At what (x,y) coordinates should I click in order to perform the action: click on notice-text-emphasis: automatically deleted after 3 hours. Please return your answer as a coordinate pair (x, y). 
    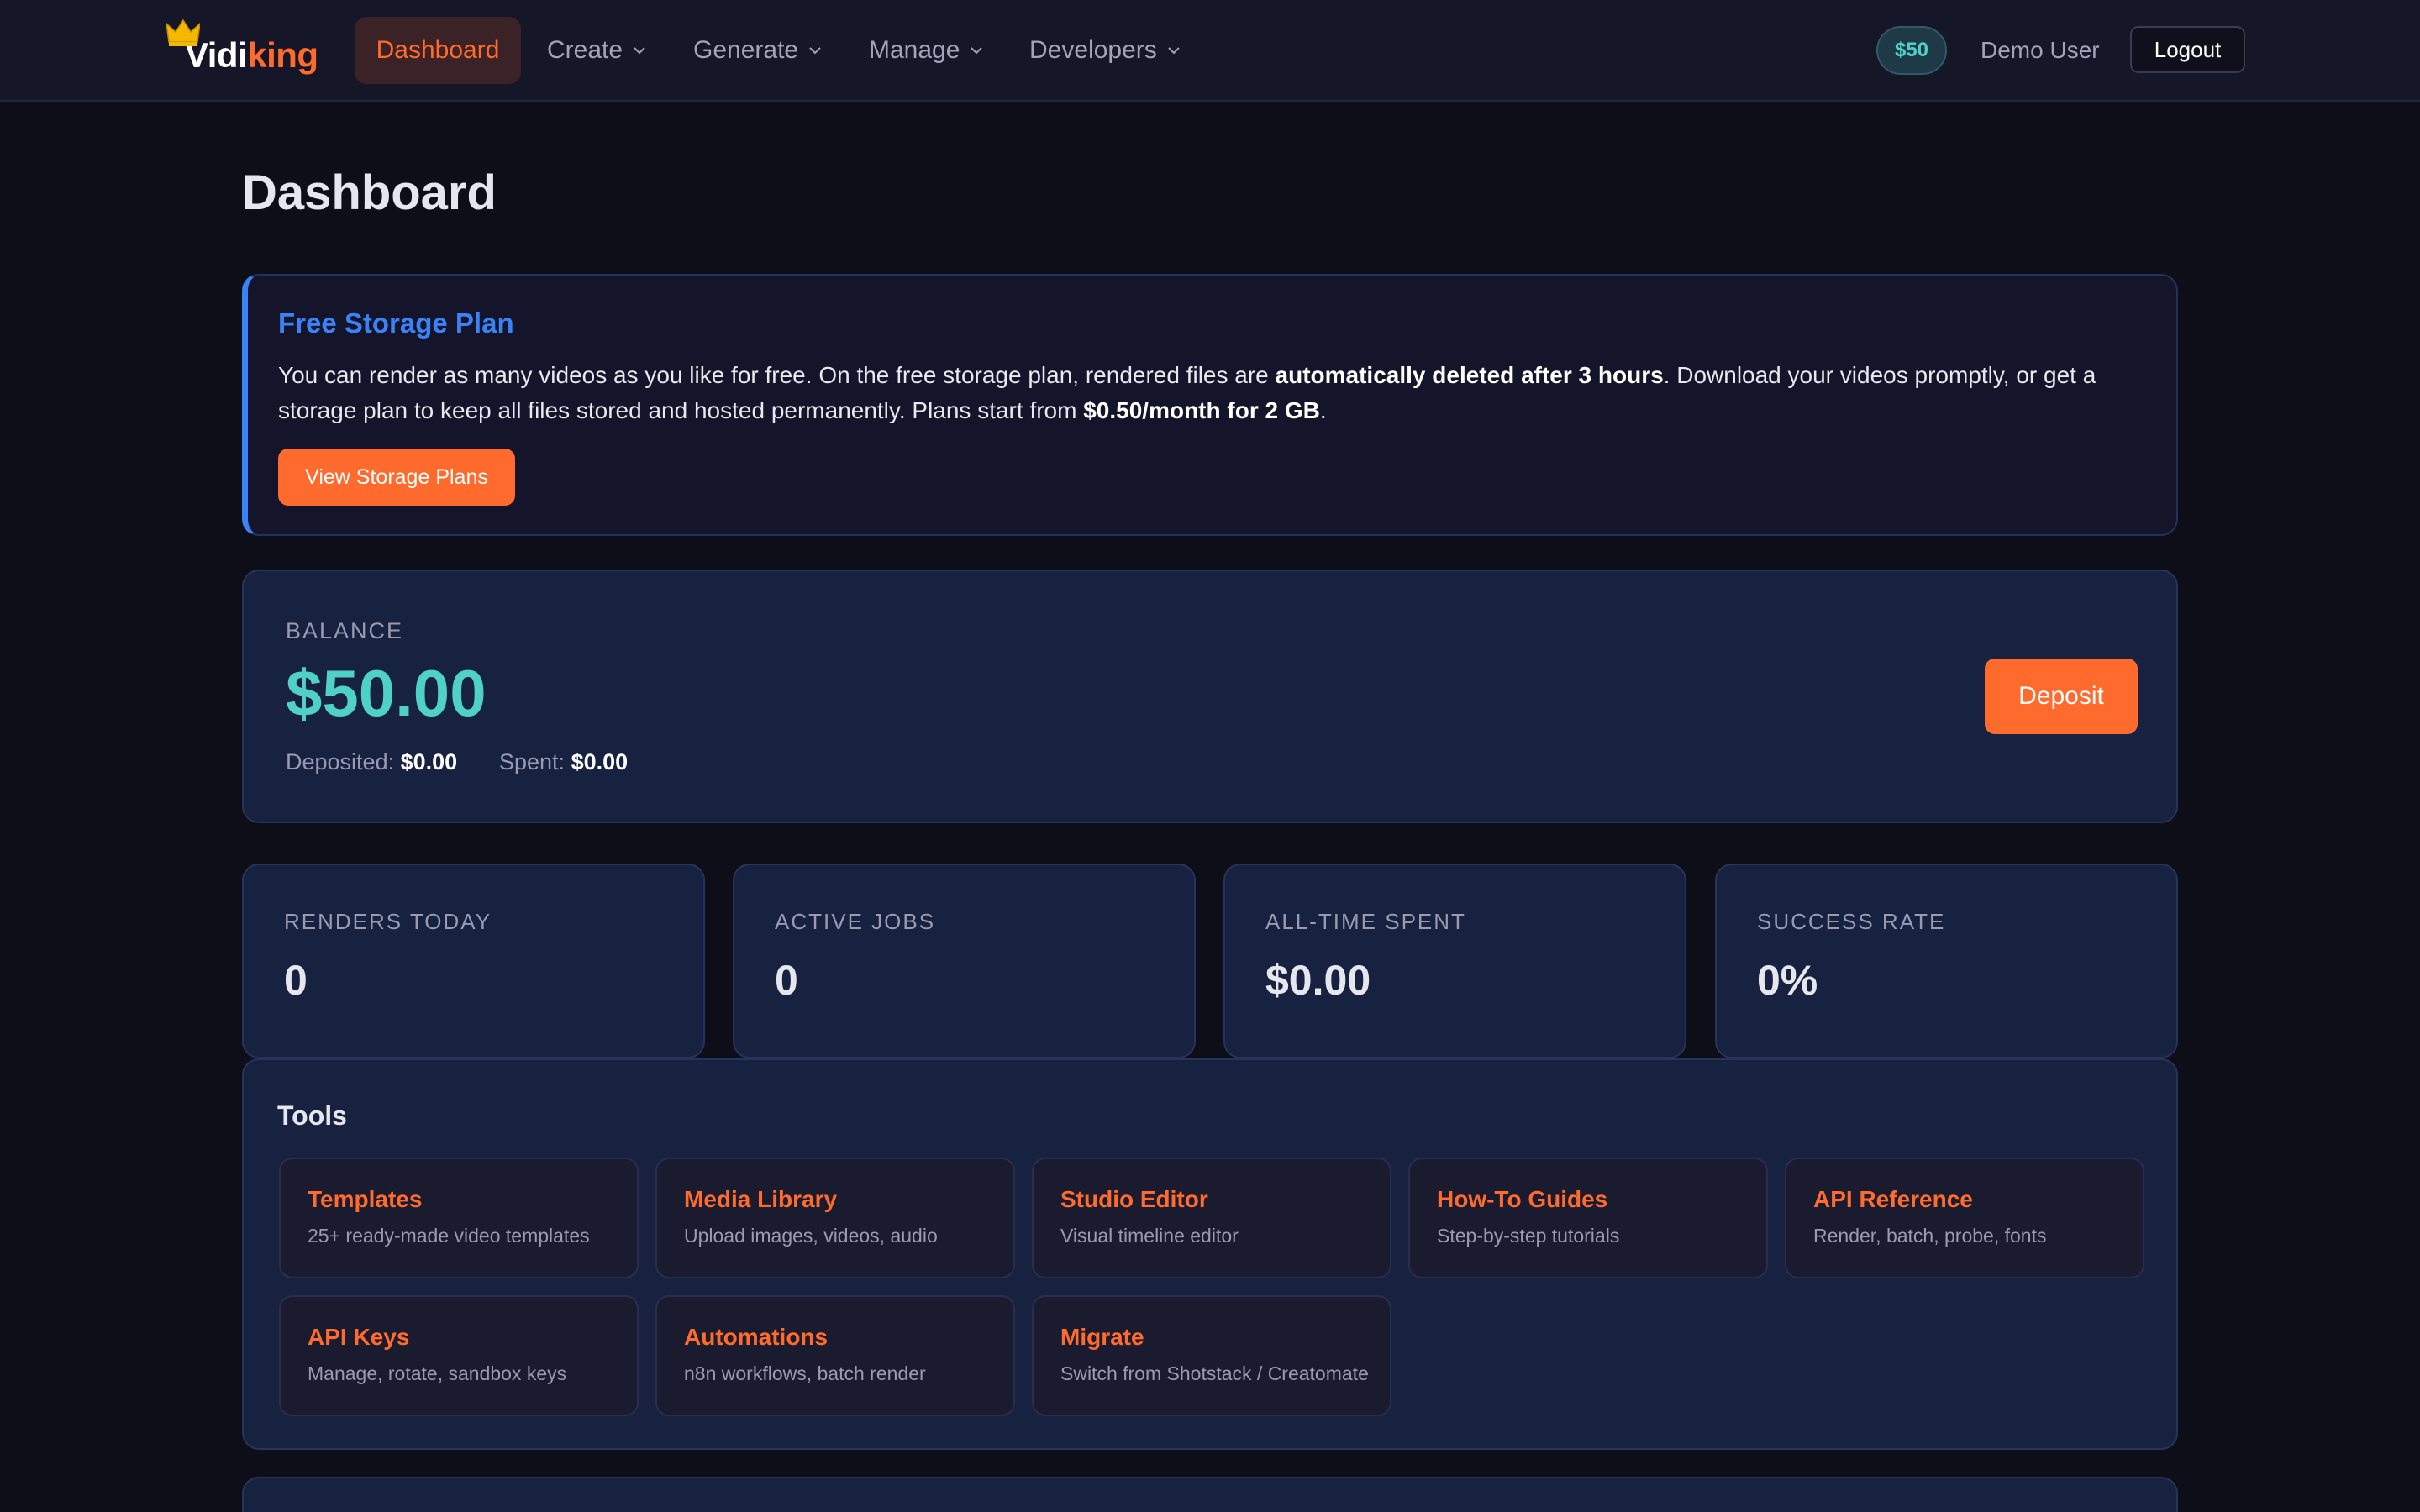
    Looking at the image, I should click on (1469, 375).